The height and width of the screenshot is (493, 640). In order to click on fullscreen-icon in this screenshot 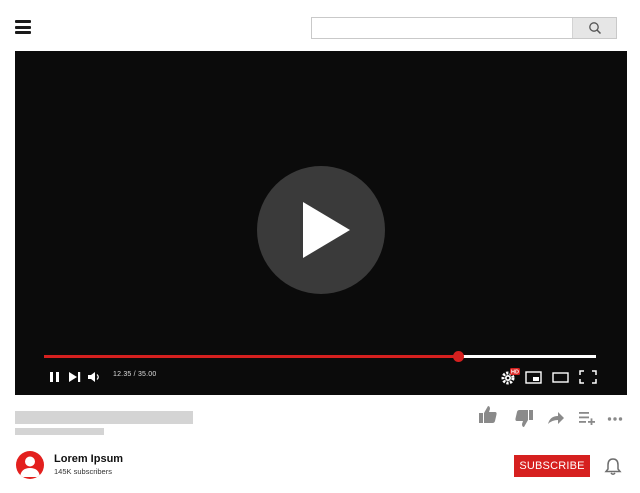, I will do `click(588, 377)`.